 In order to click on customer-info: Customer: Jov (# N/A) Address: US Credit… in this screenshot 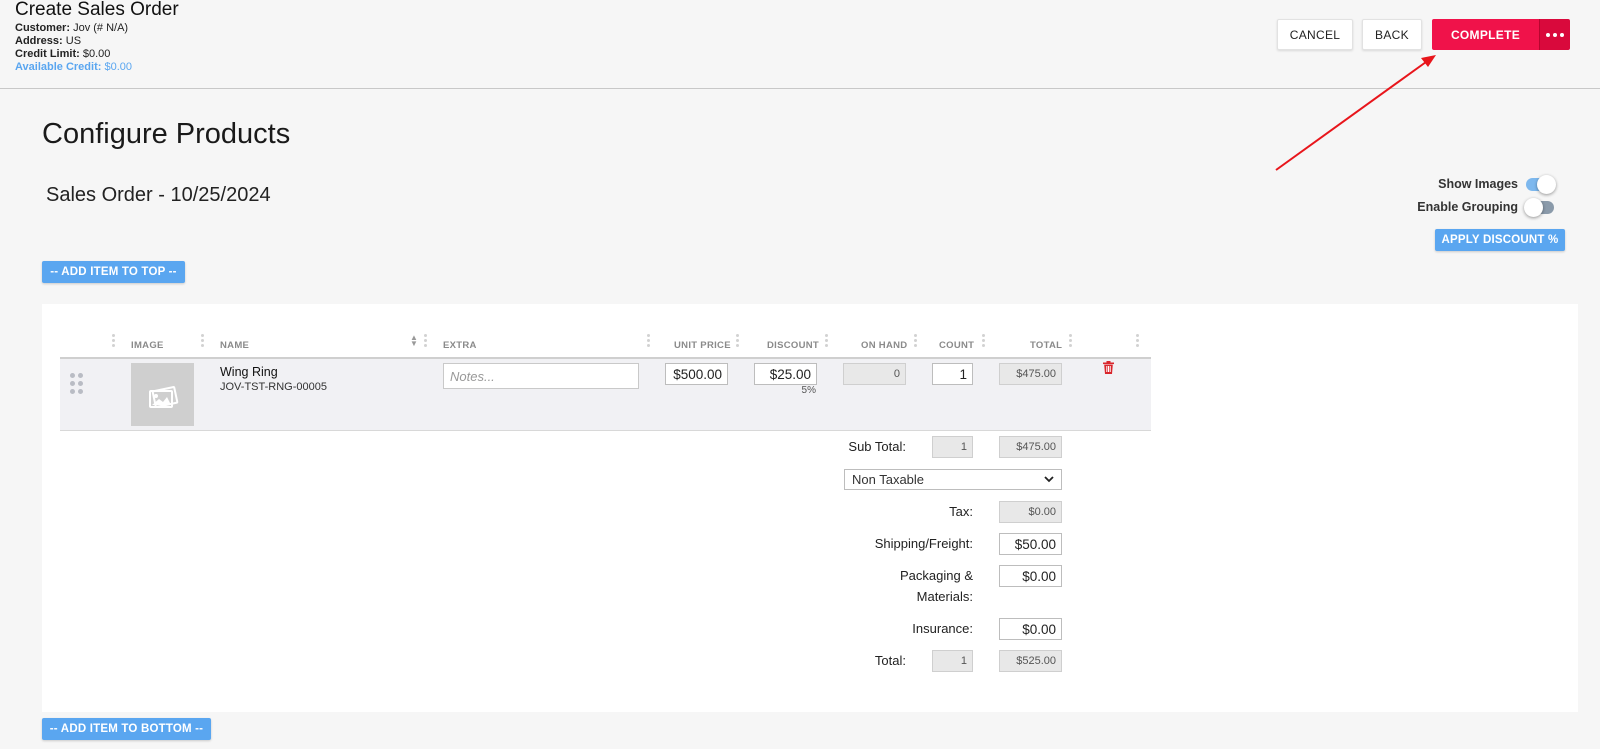, I will do `click(73, 48)`.